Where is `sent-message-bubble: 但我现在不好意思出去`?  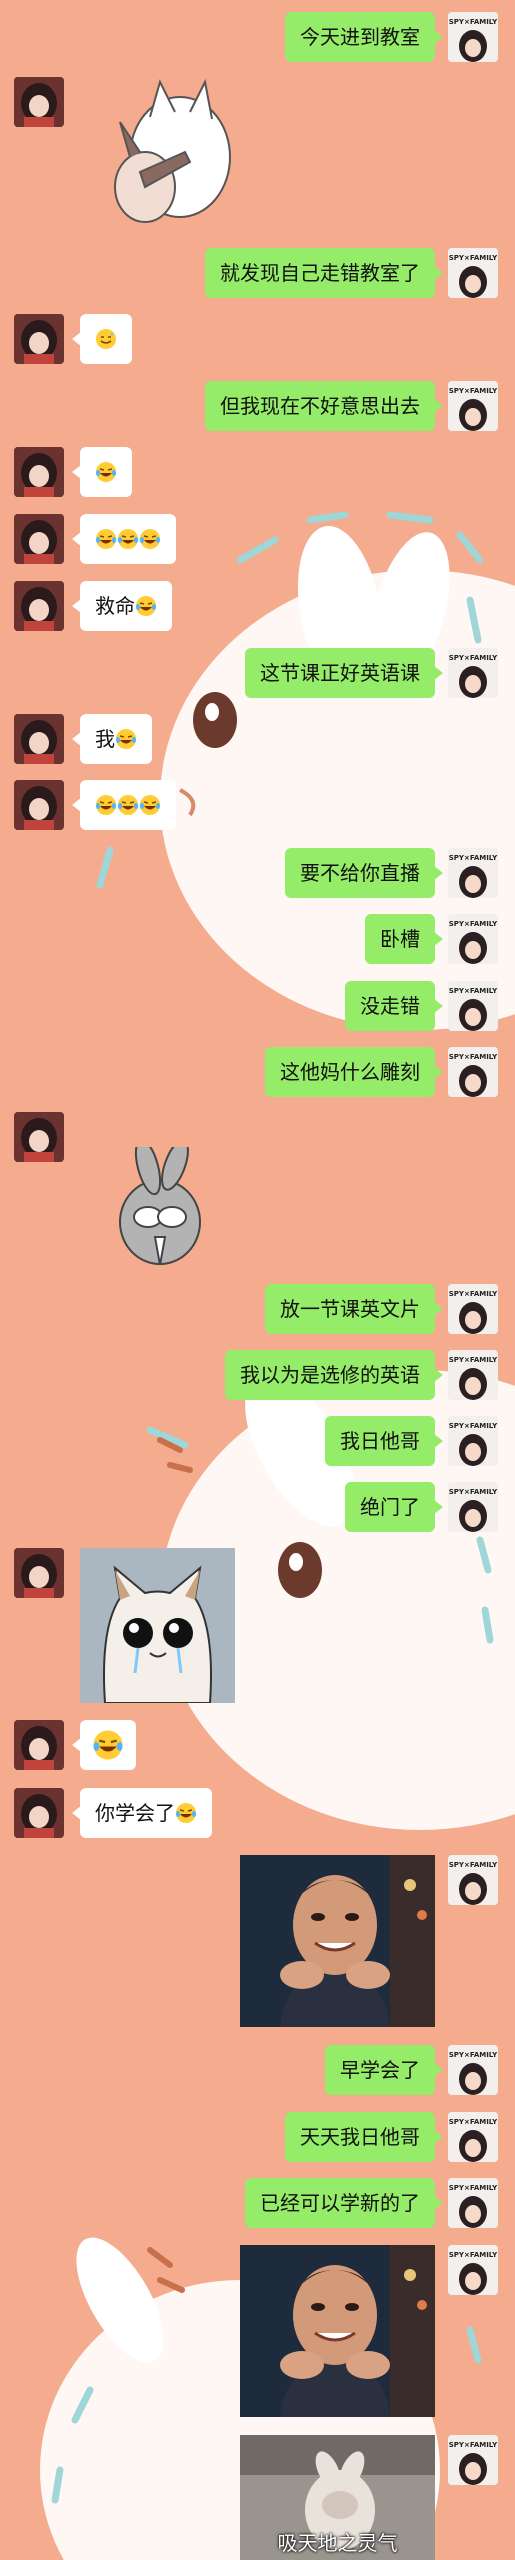
sent-message-bubble: 但我现在不好意思出去 is located at coordinates (324, 406).